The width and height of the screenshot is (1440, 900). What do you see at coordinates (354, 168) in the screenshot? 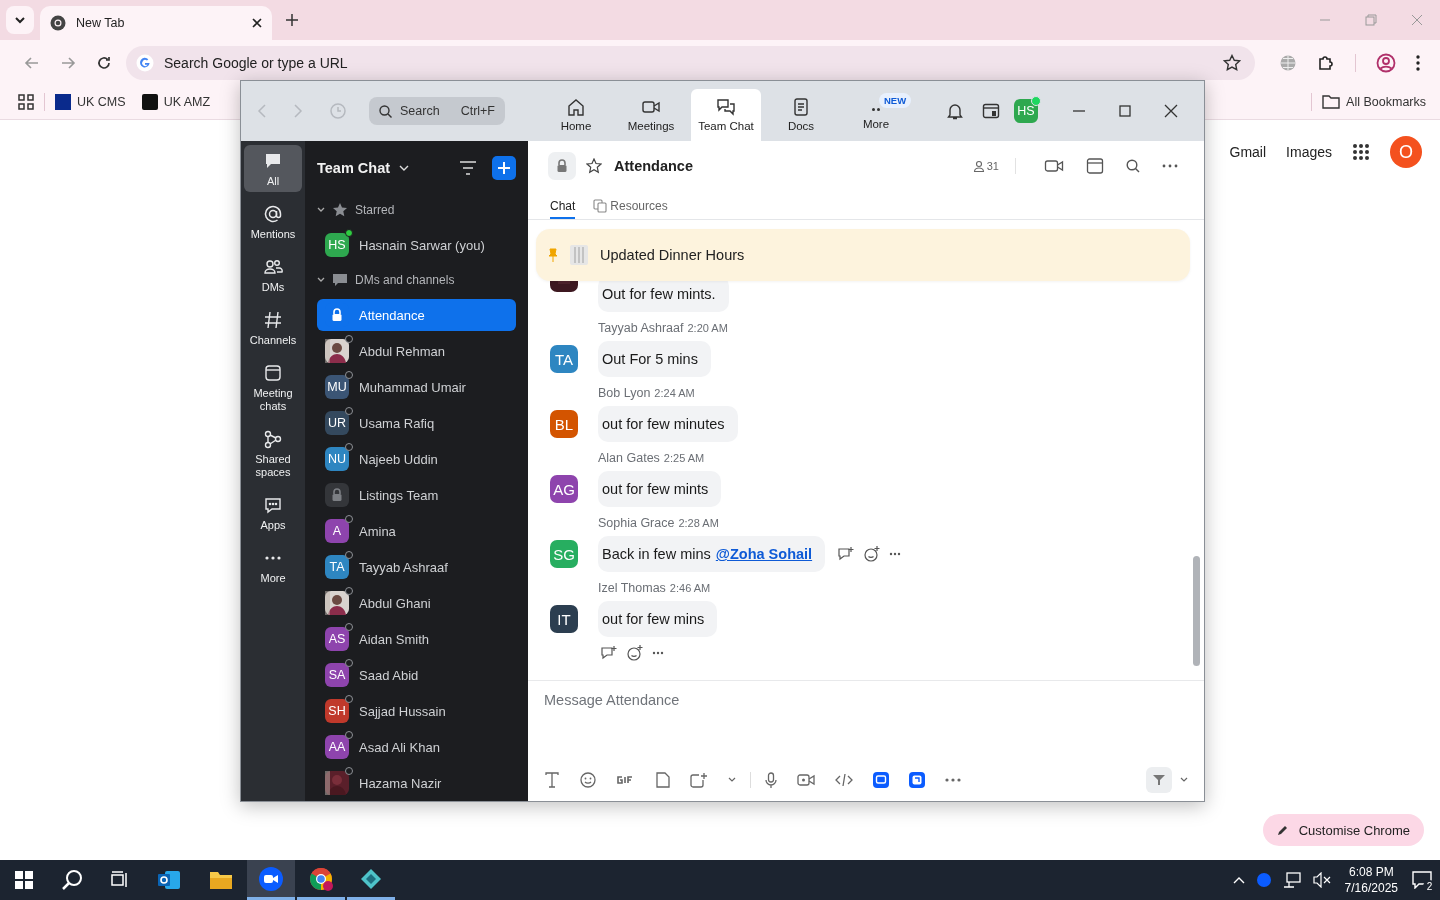
I see `panel-title: Team Chat` at bounding box center [354, 168].